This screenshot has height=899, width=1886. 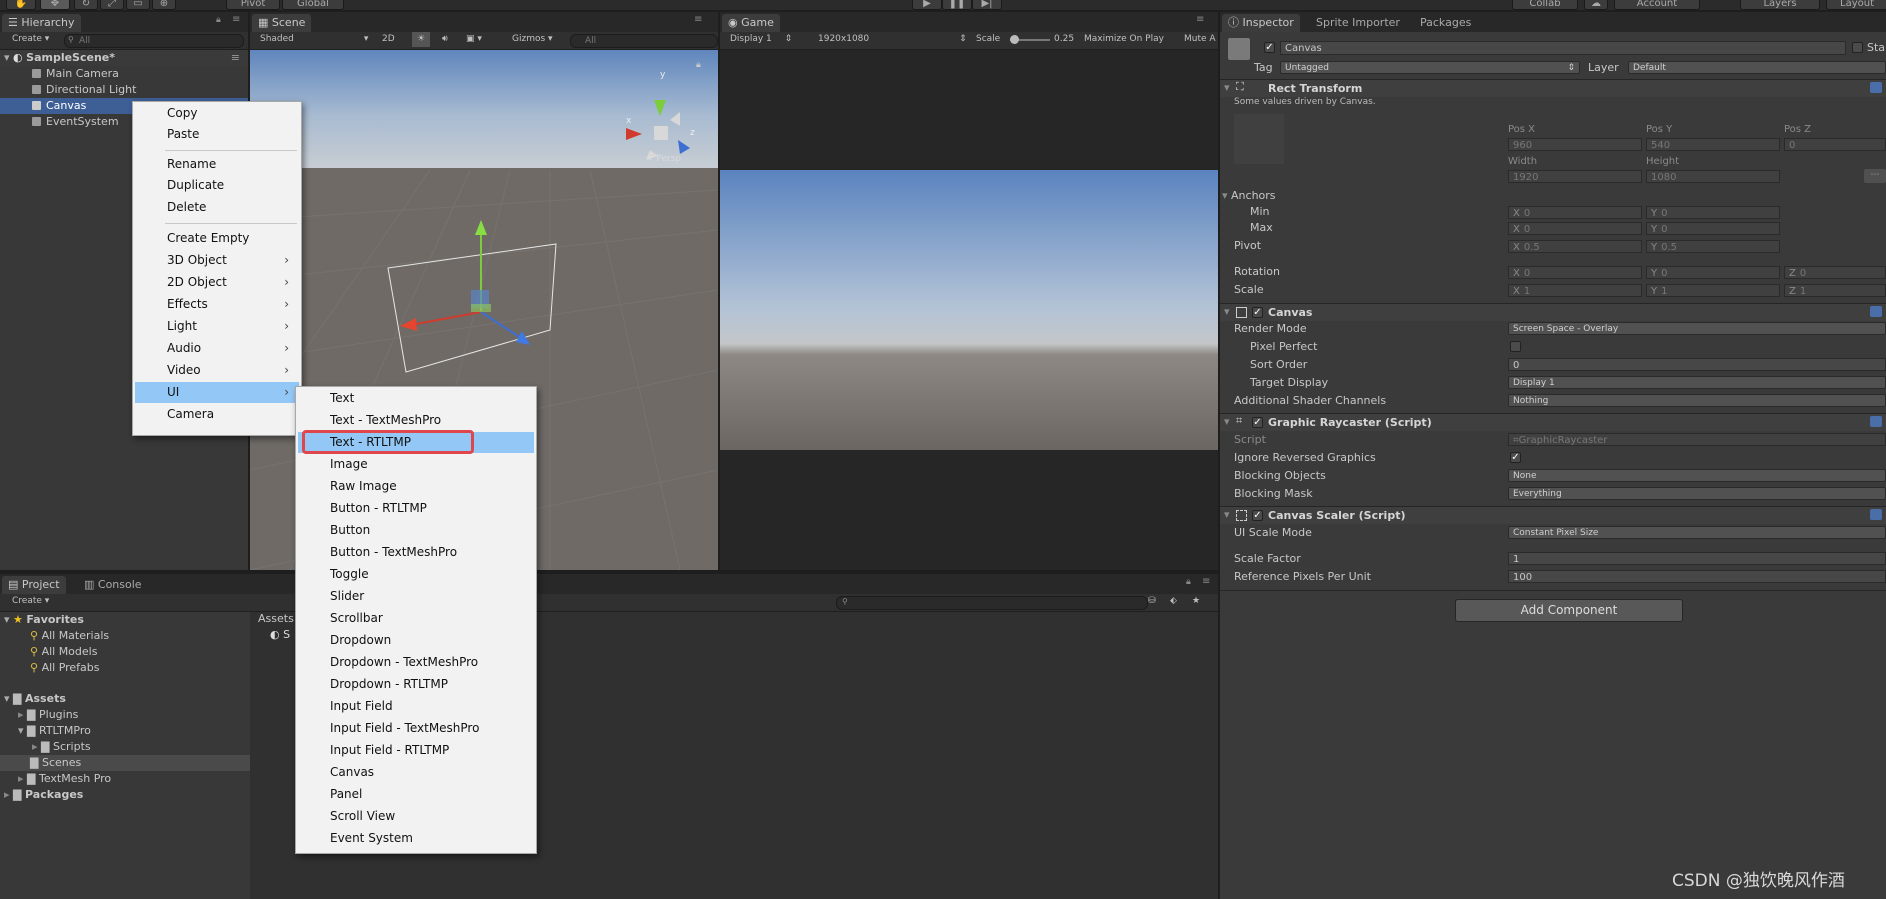 I want to click on play-button: ▶, so click(x=927, y=5).